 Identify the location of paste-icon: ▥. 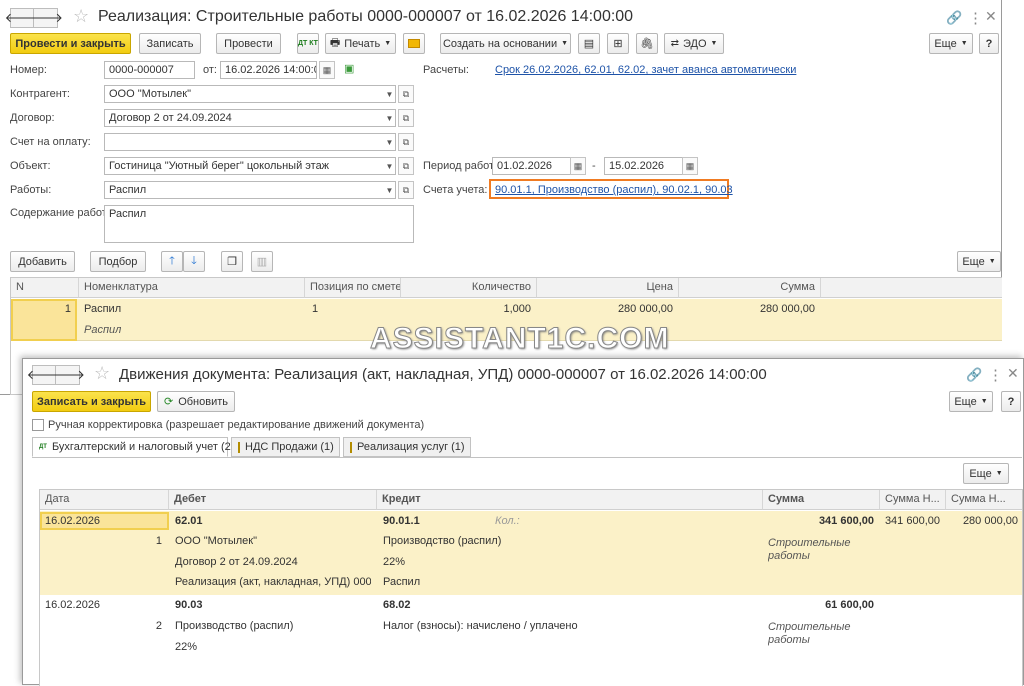
(262, 261).